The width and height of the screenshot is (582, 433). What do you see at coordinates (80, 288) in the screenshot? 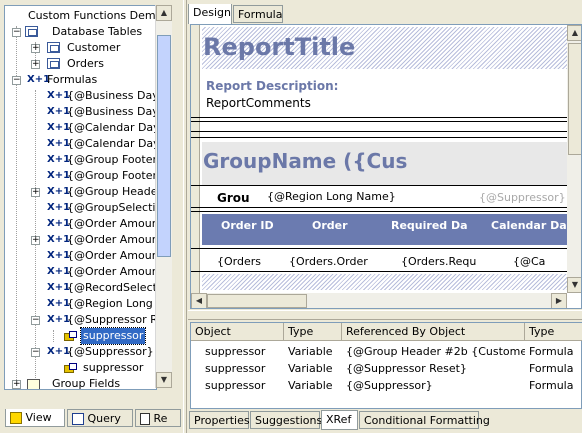
I see `tree-item-formula: X+1 {@RecordSelectio` at bounding box center [80, 288].